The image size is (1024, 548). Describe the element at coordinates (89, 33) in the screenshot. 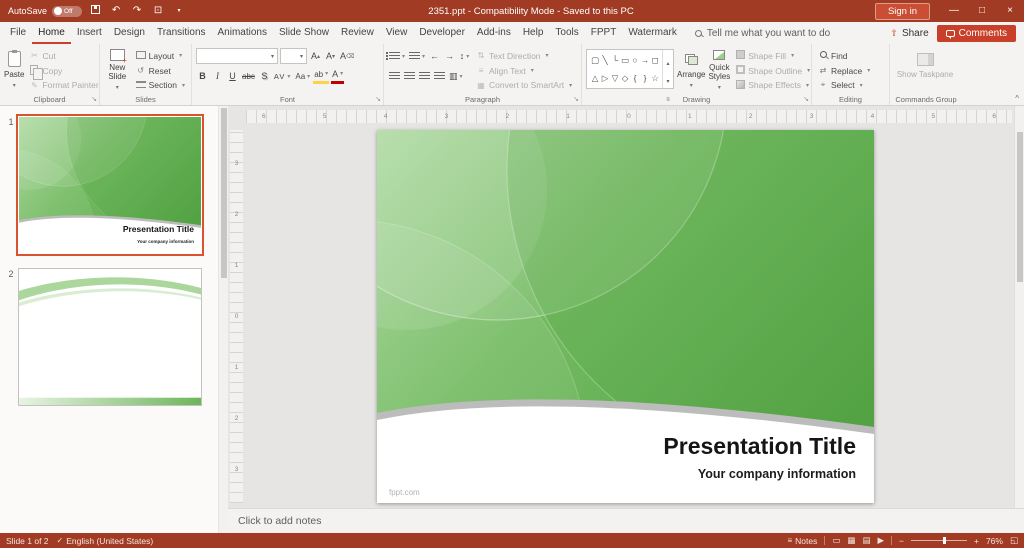

I see `tab-insert: Insert` at that location.